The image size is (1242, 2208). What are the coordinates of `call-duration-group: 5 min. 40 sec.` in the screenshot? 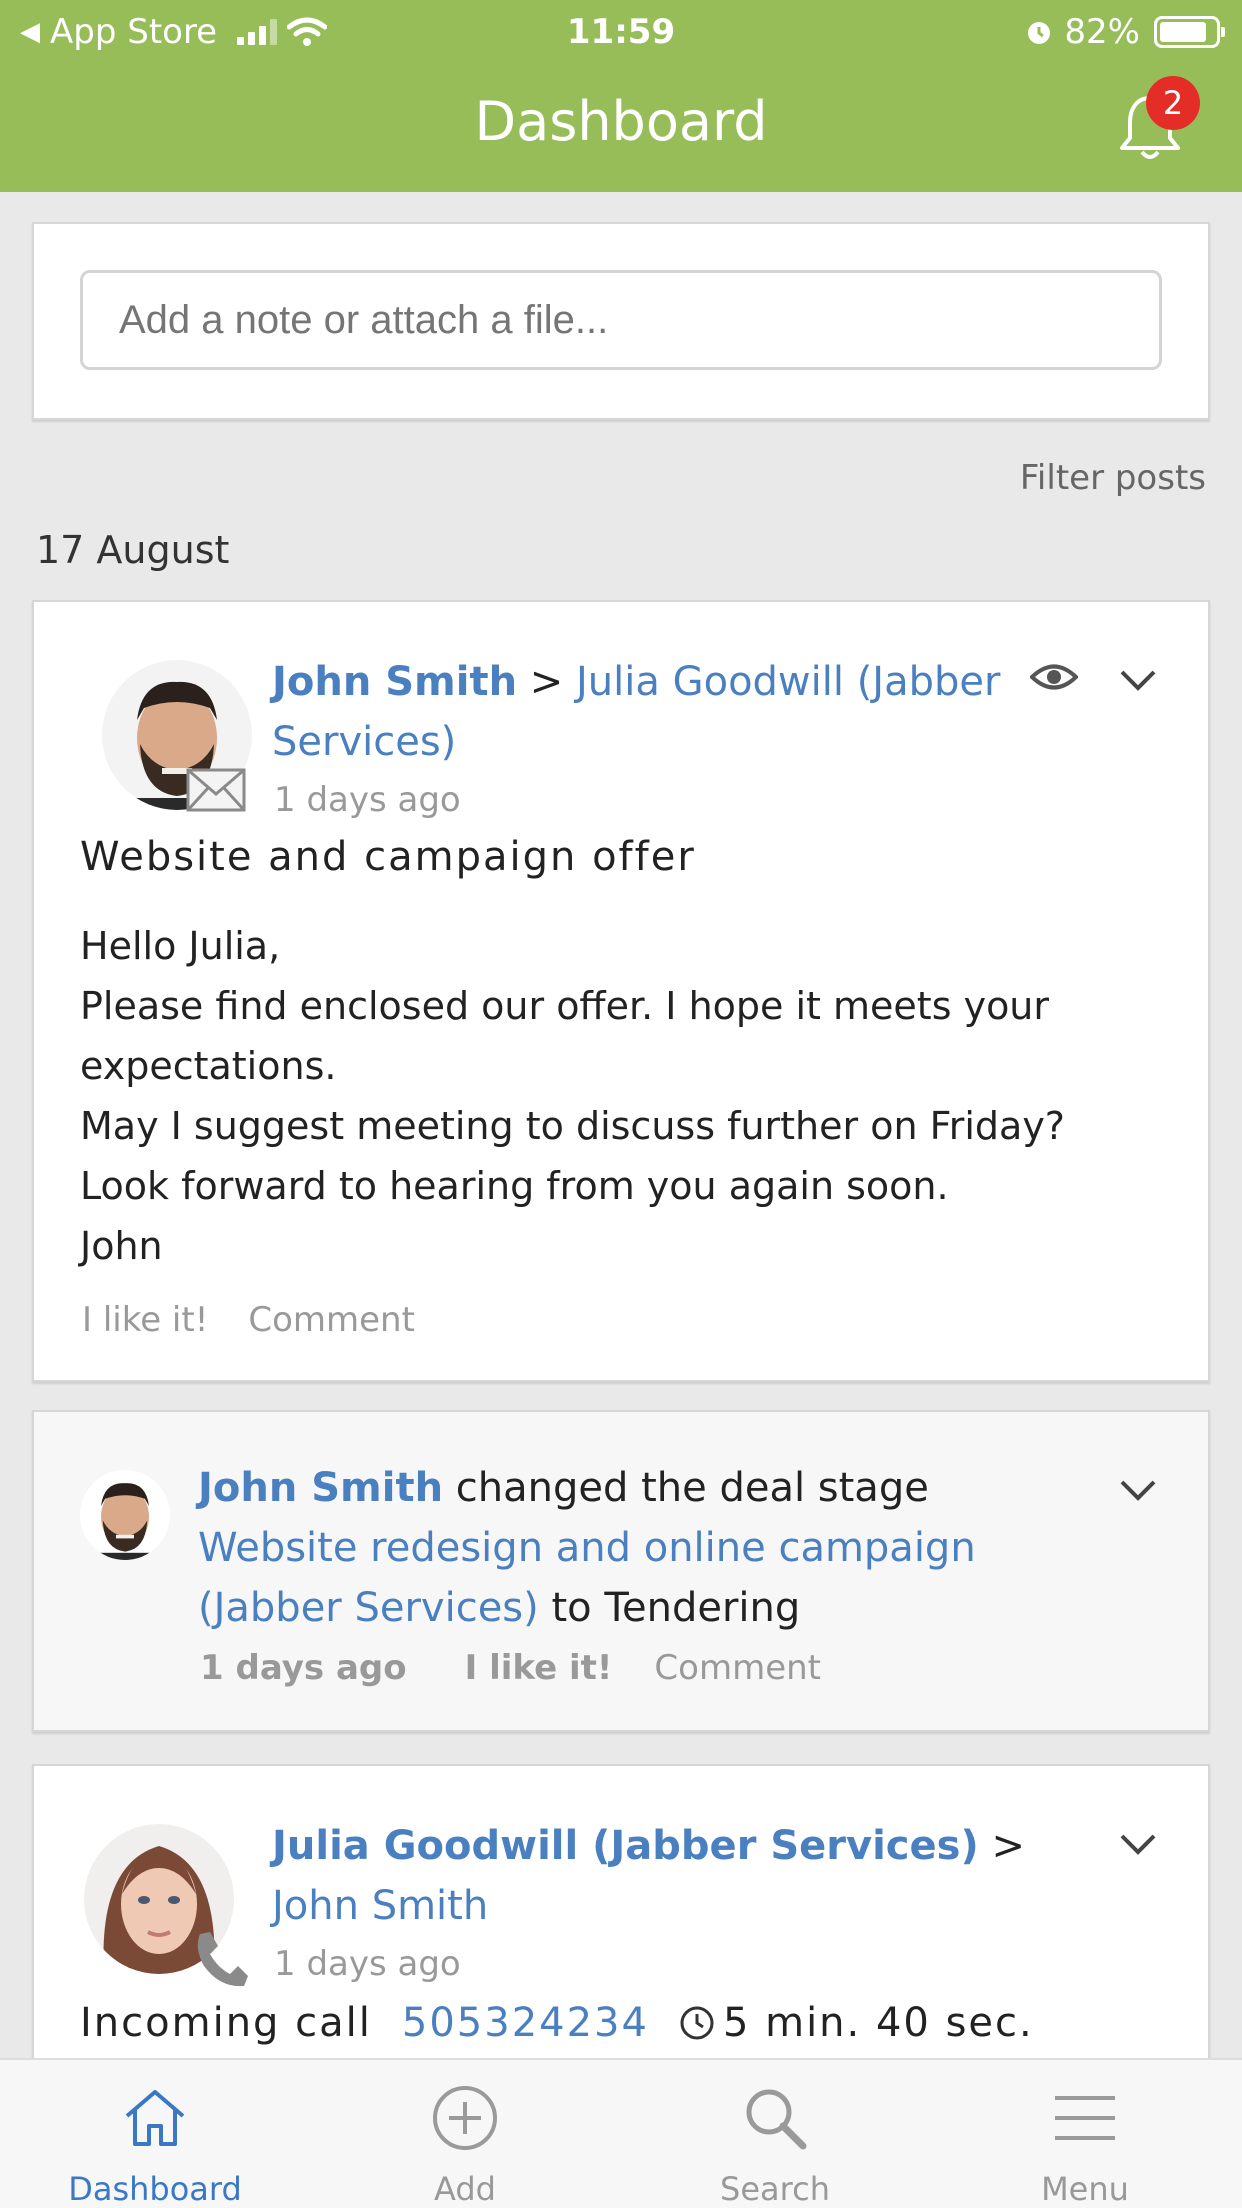 It's located at (856, 2023).